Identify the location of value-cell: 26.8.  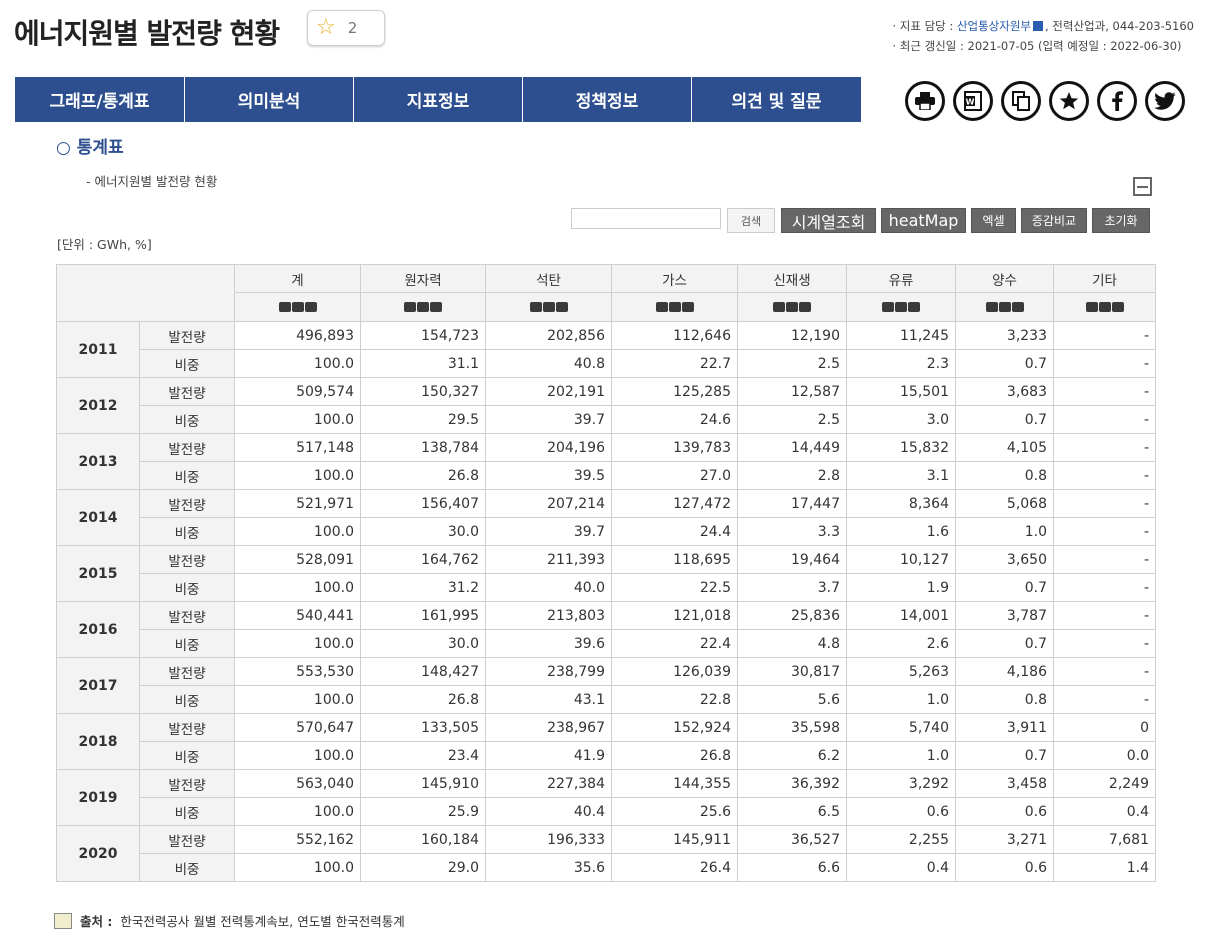
(423, 475).